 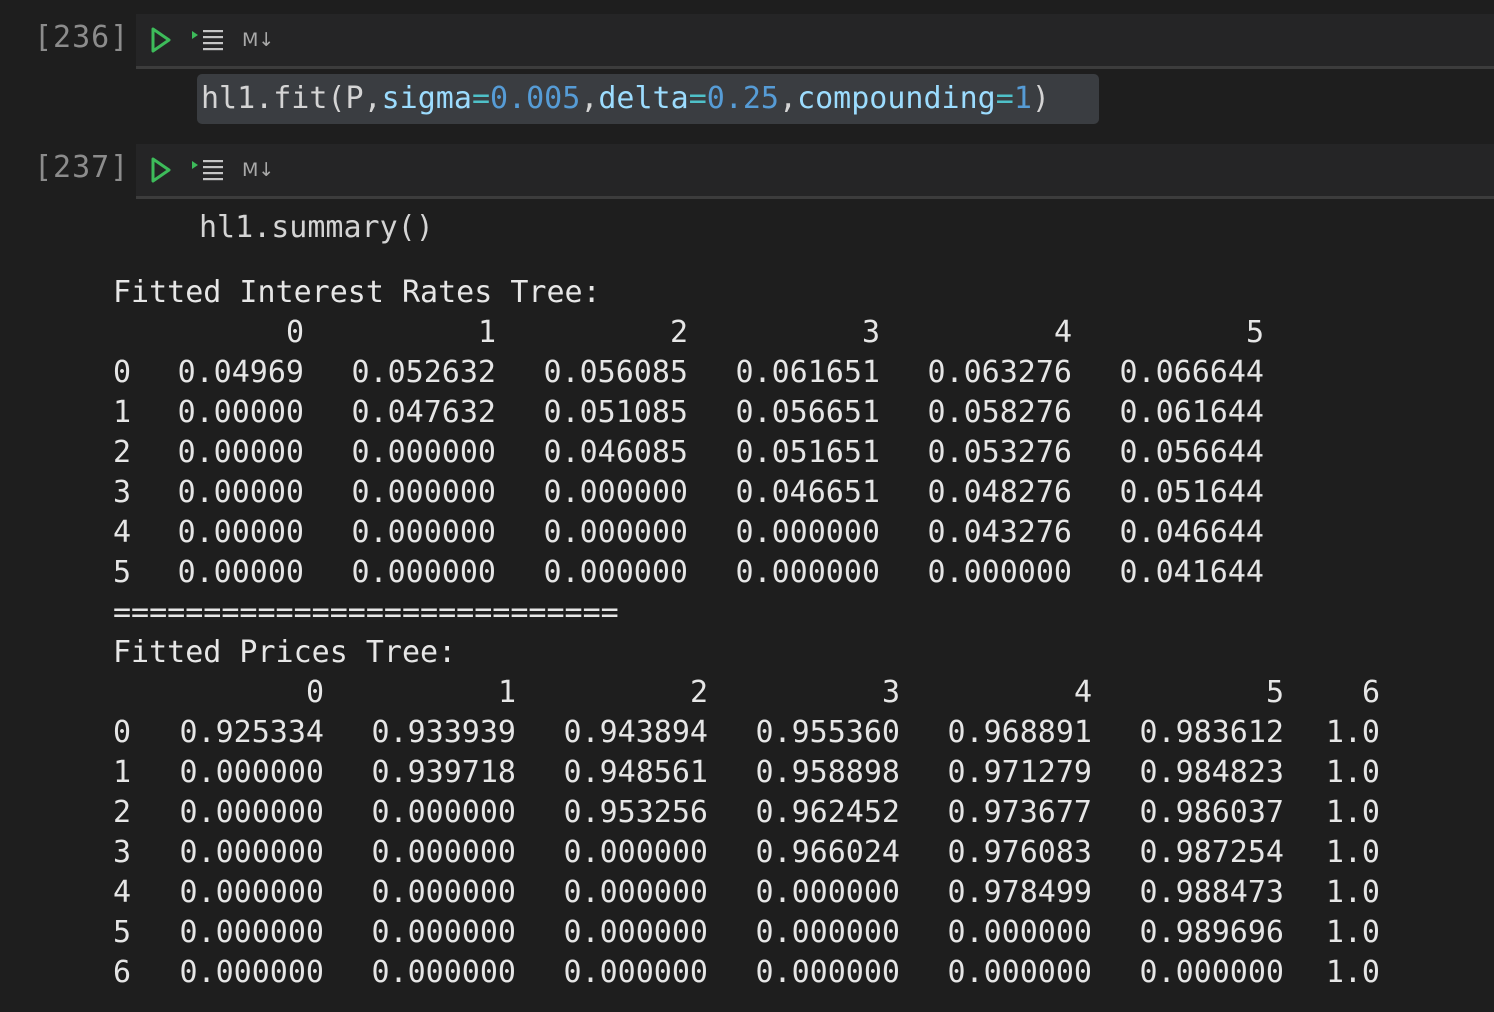 What do you see at coordinates (616, 372) in the screenshot?
I see `table-cell: 0.056085` at bounding box center [616, 372].